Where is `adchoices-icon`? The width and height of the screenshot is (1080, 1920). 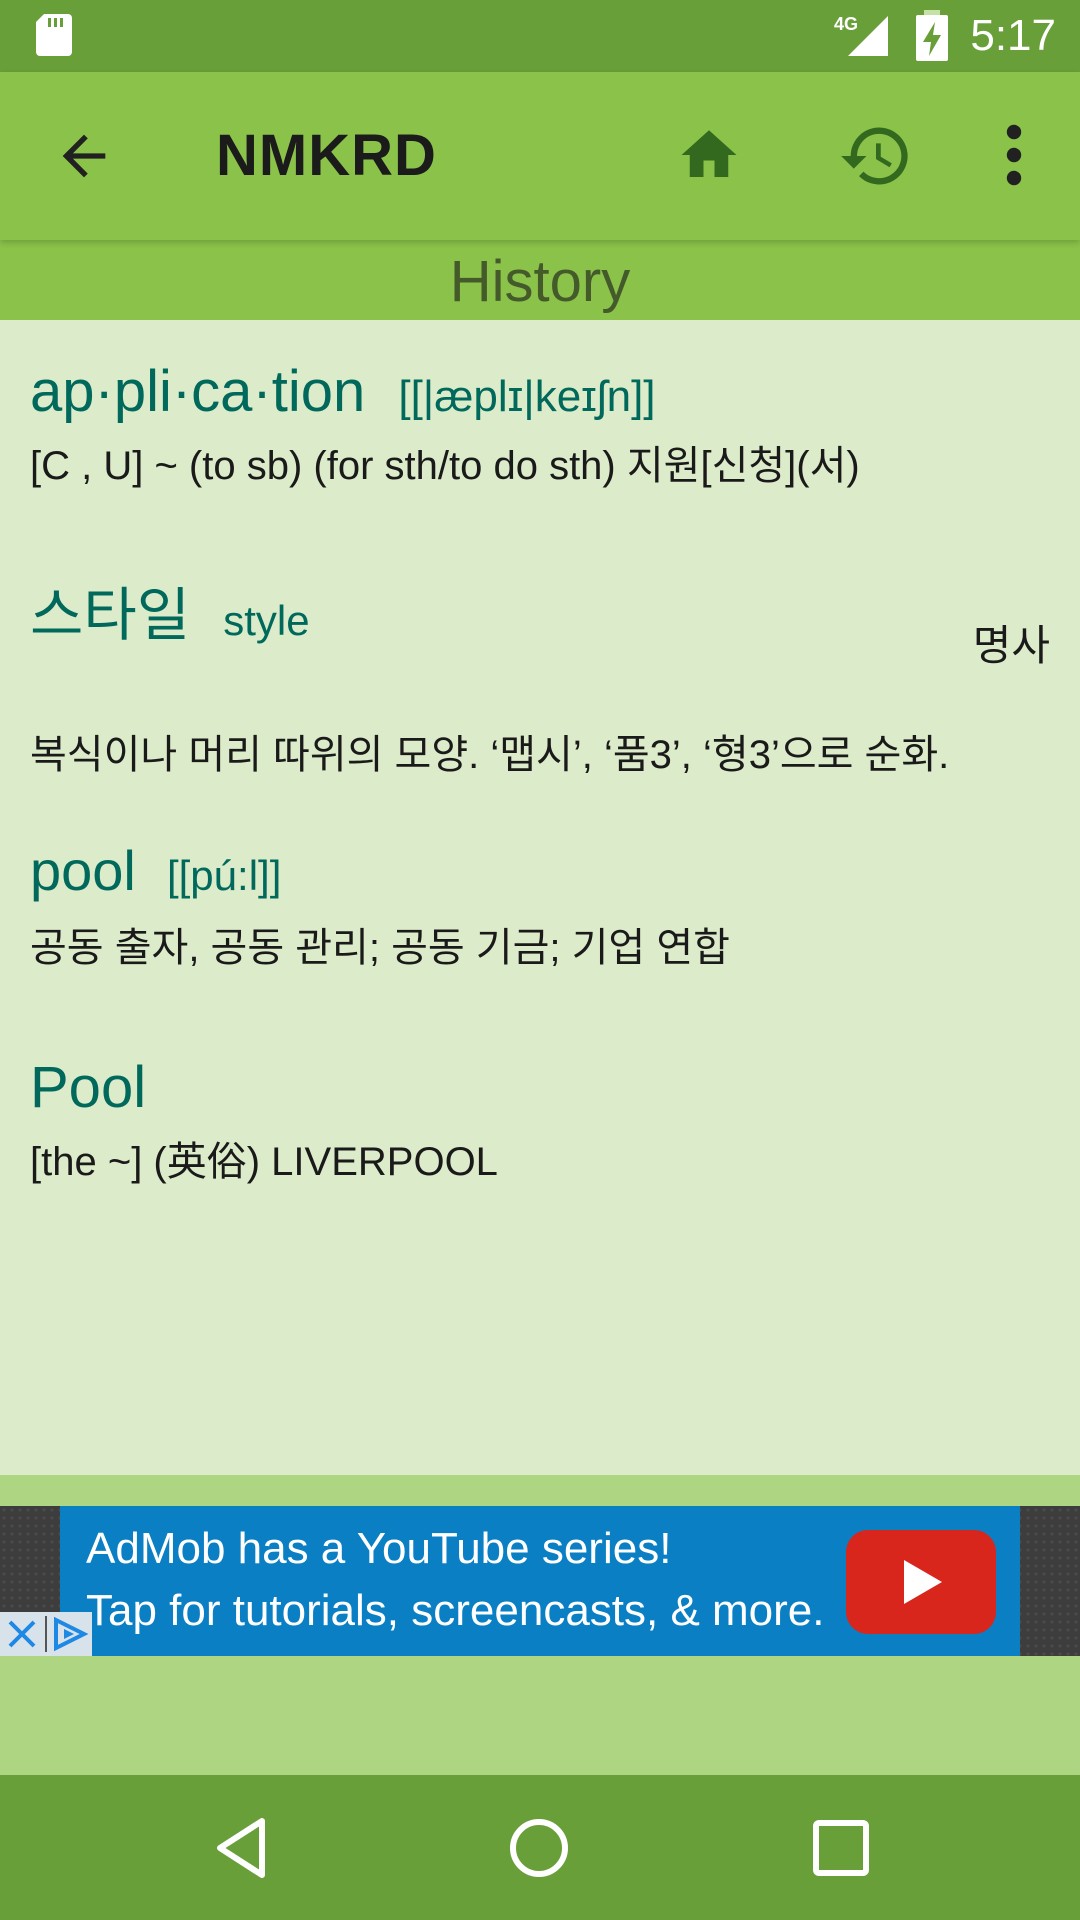
adchoices-icon is located at coordinates (68, 1634).